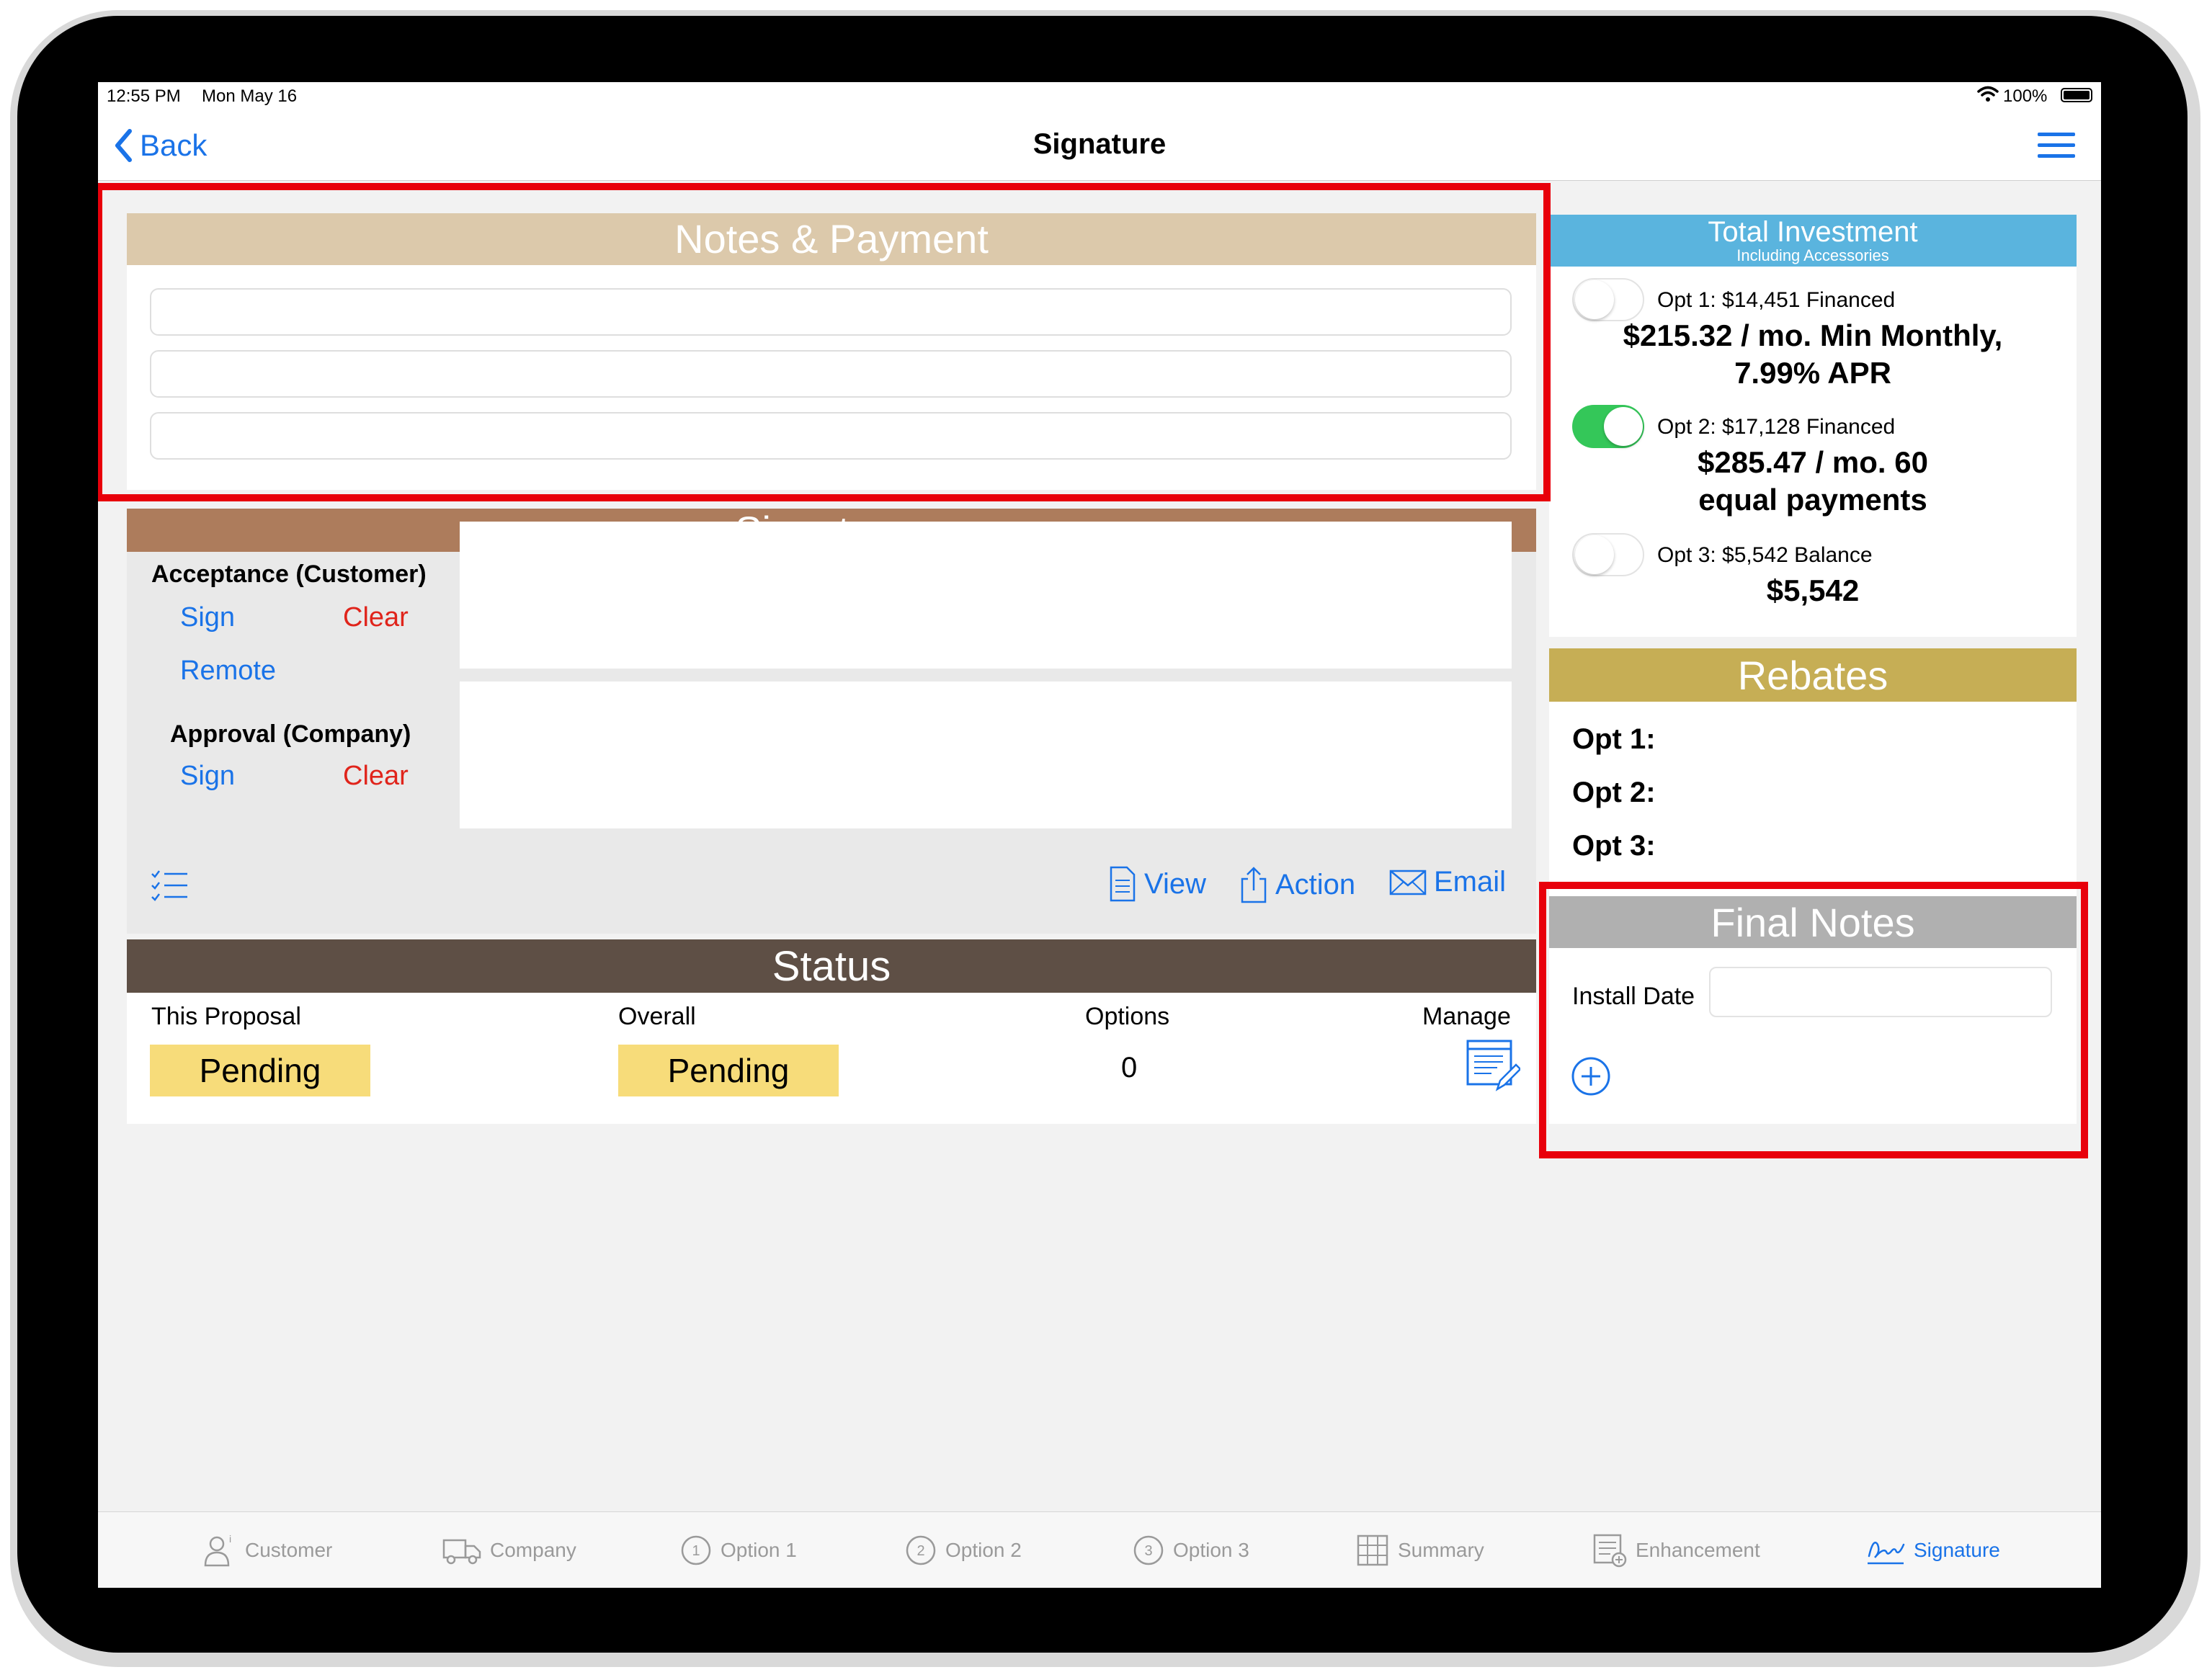  I want to click on option-2-toggle, so click(1608, 426).